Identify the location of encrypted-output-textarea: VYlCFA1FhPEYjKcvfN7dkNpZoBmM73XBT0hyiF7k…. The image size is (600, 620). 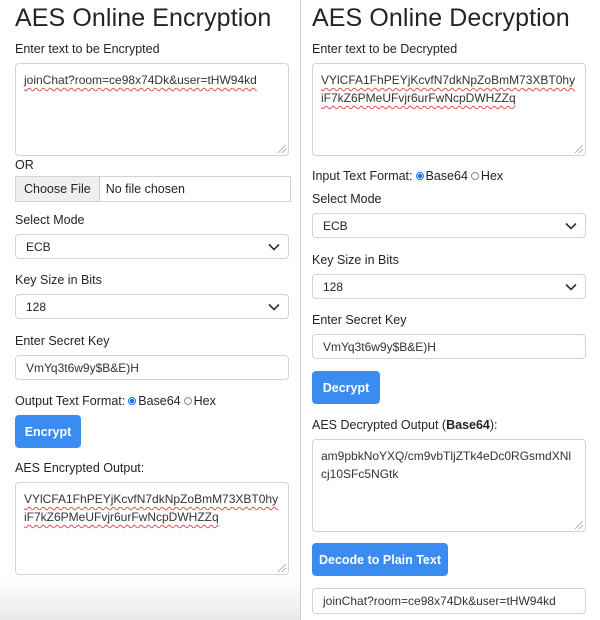
(152, 528).